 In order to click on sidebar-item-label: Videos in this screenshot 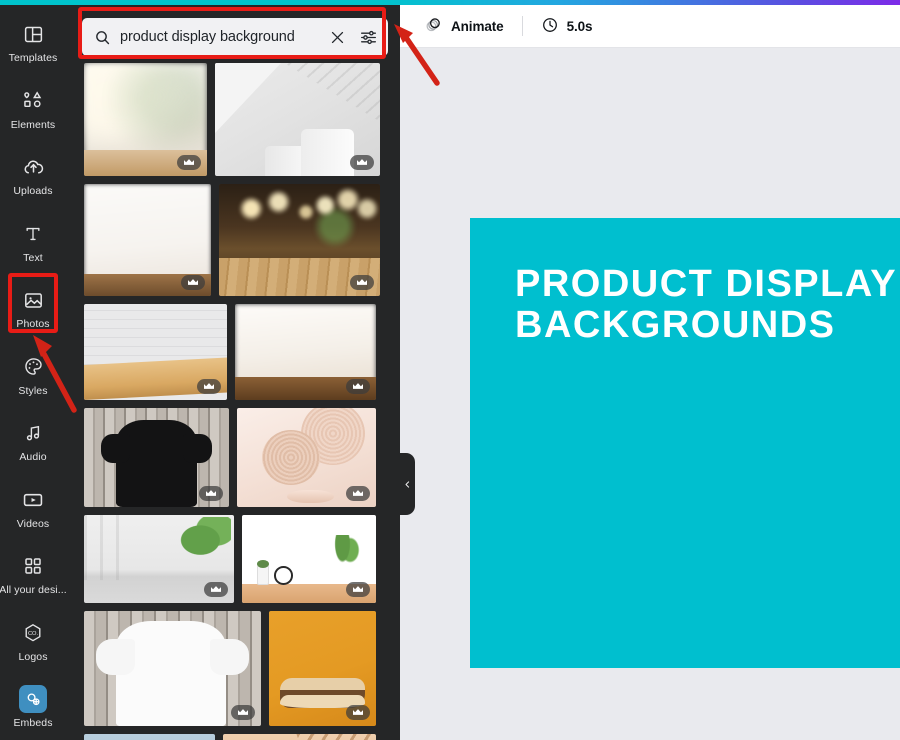, I will do `click(33, 523)`.